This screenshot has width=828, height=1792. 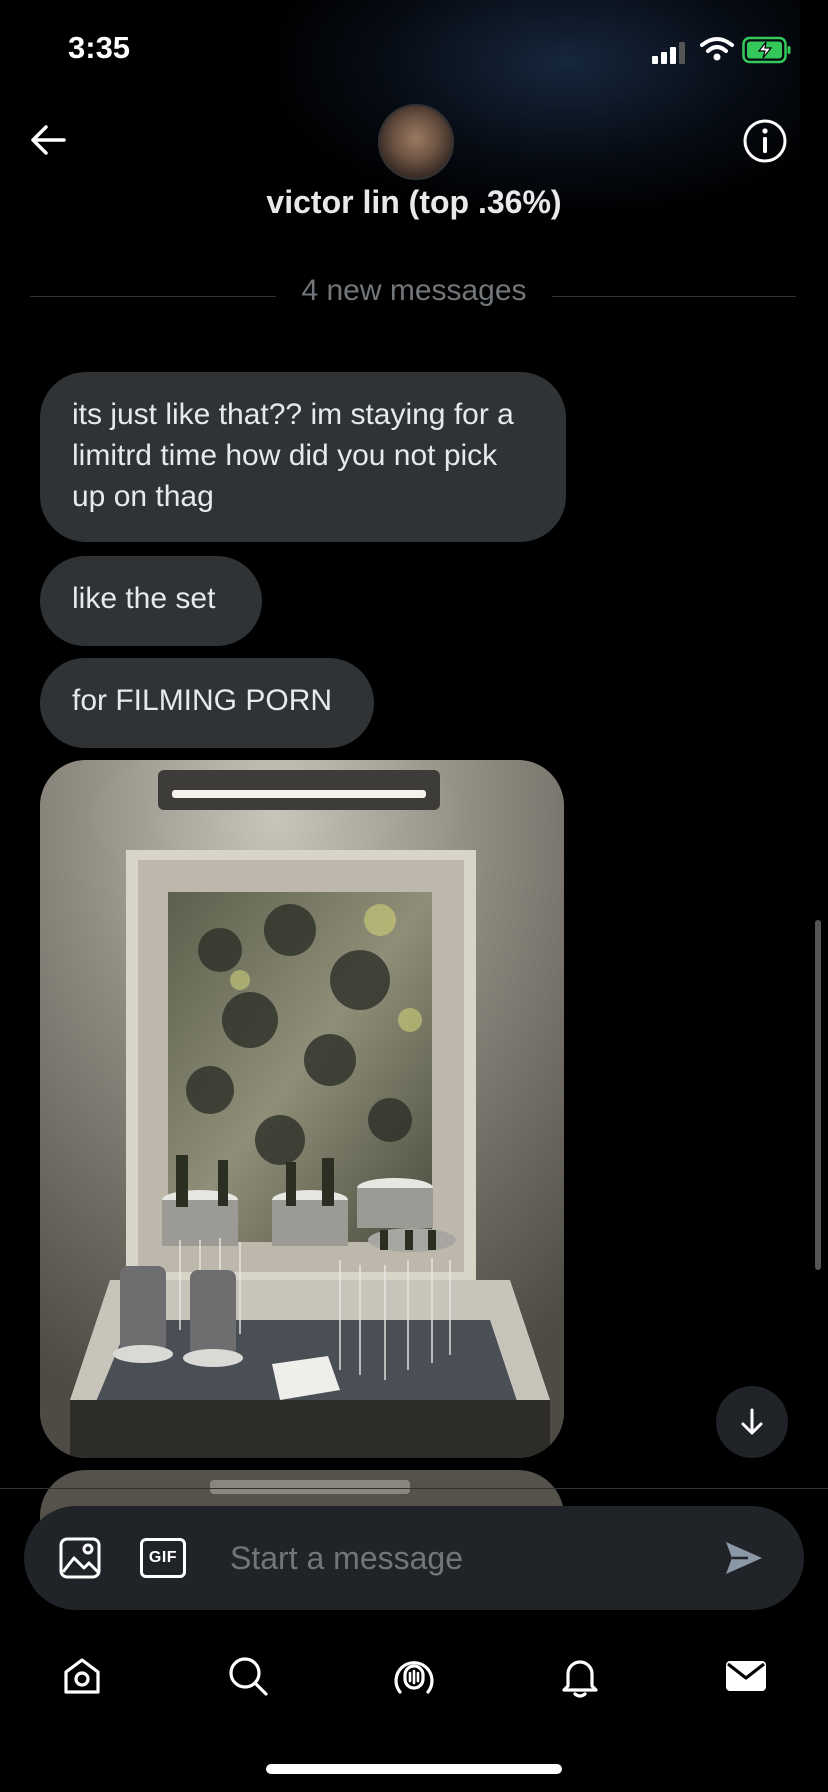 I want to click on composer-divider, so click(x=414, y=1488).